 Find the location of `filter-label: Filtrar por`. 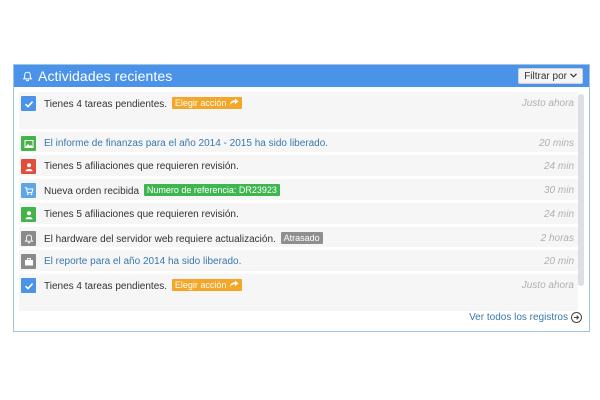

filter-label: Filtrar por is located at coordinates (545, 76).